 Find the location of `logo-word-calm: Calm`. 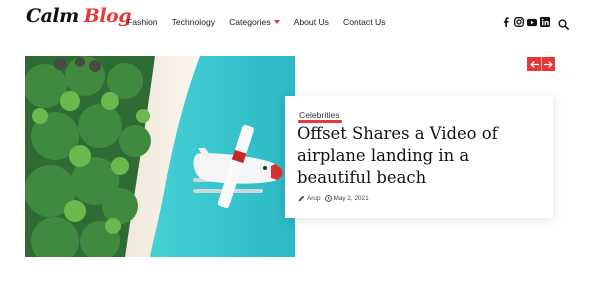

logo-word-calm: Calm is located at coordinates (52, 16).